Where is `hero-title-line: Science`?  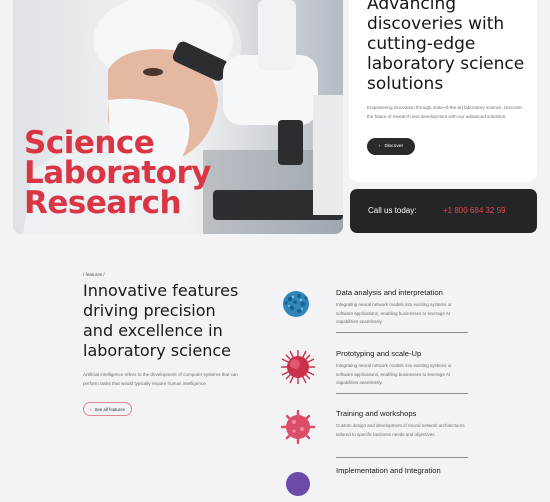 hero-title-line: Science is located at coordinates (89, 143).